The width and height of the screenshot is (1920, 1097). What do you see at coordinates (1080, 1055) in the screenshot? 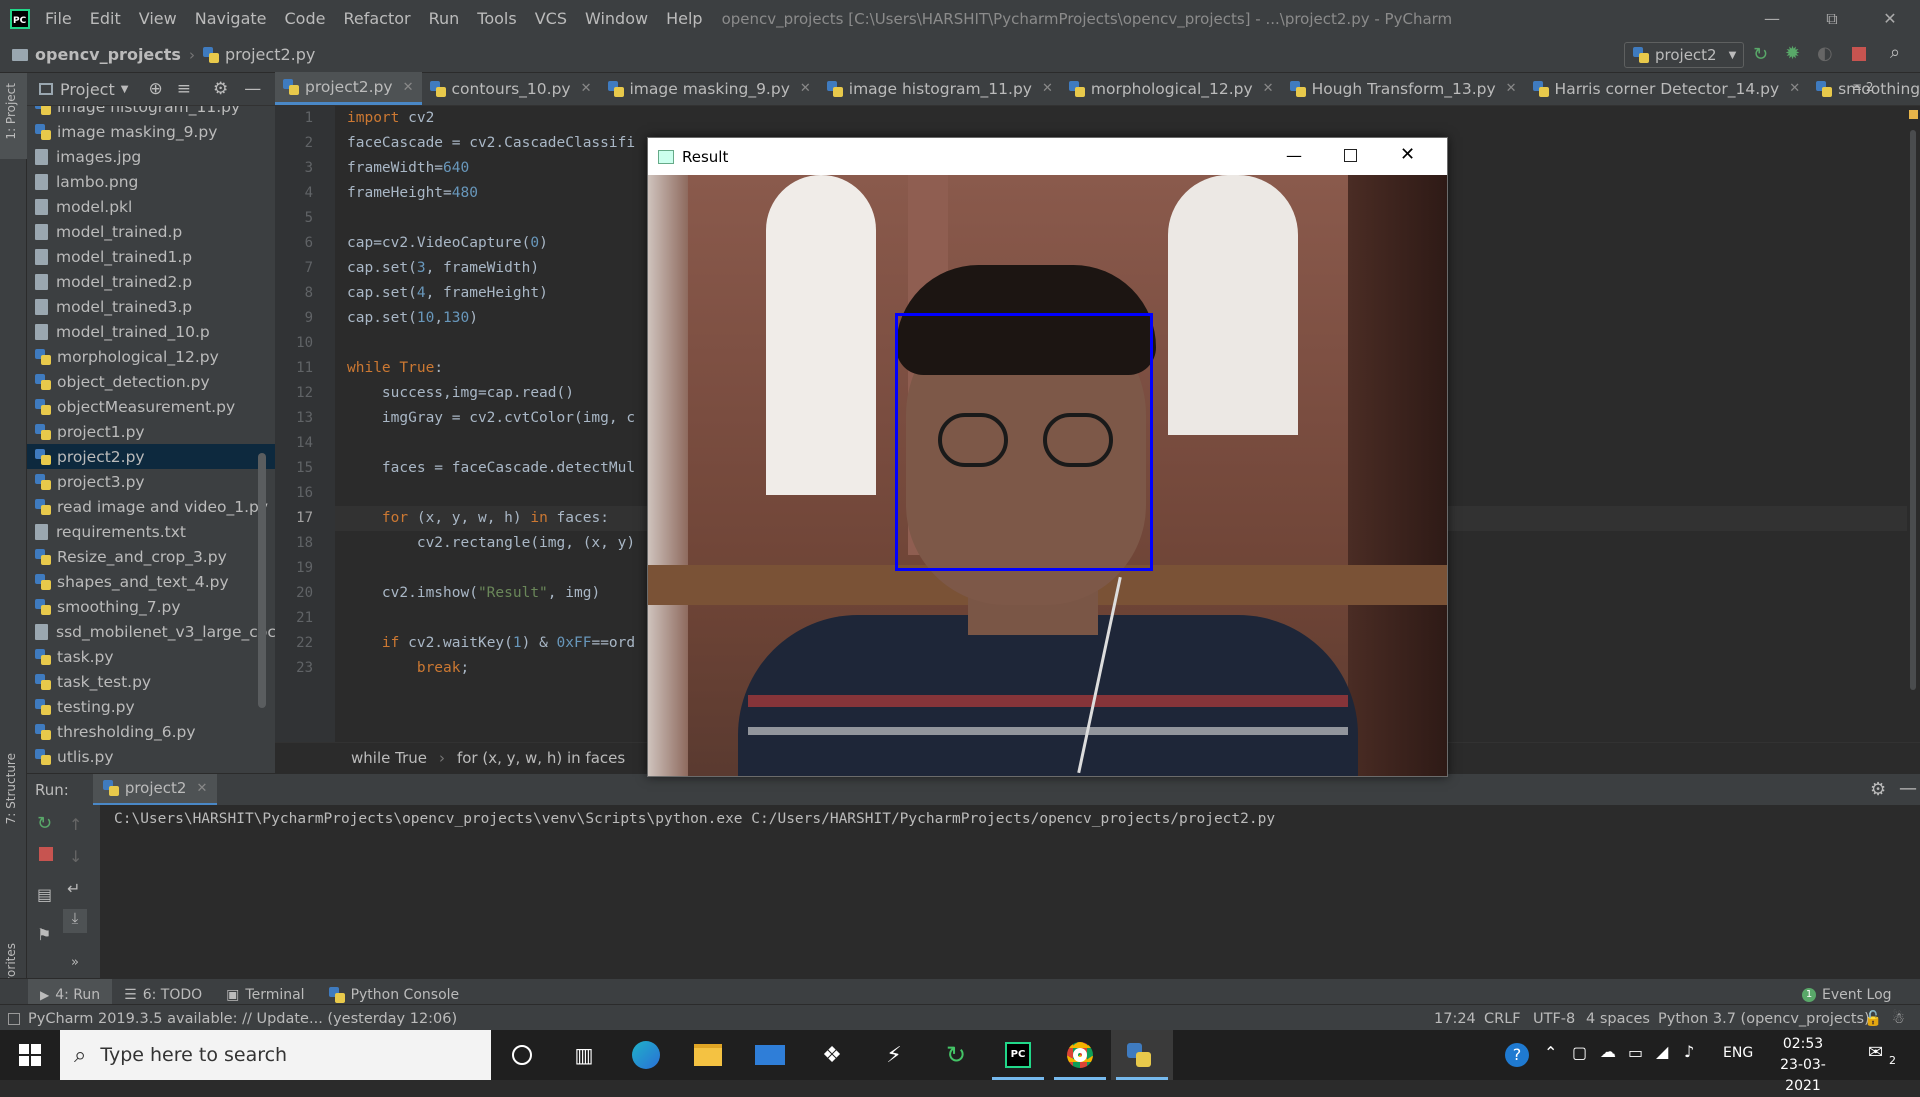
I see `chrome-icon` at bounding box center [1080, 1055].